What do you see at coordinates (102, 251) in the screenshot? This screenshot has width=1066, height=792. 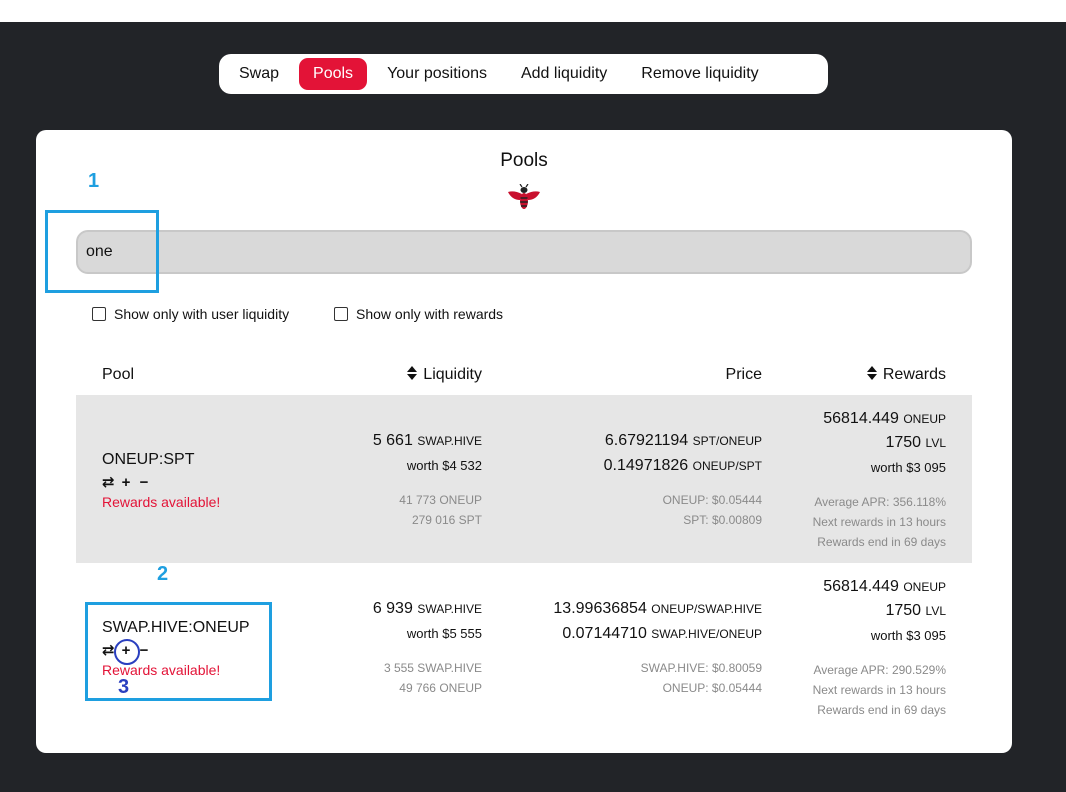 I see `annotation-box-search` at bounding box center [102, 251].